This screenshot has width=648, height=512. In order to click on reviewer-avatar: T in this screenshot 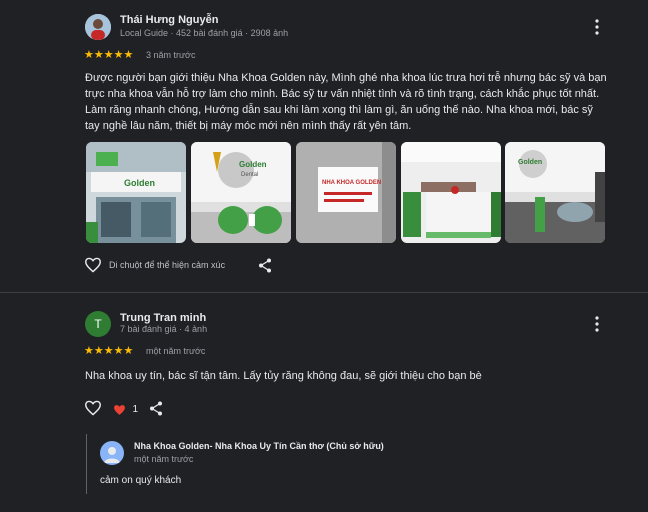, I will do `click(98, 324)`.